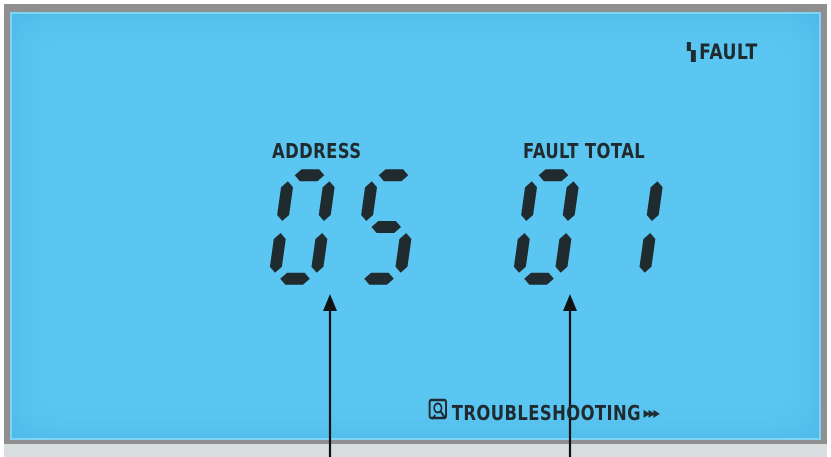 Image resolution: width=831 pixels, height=457 pixels. What do you see at coordinates (584, 151) in the screenshot?
I see `fault-total-label: FAULT TOTAL` at bounding box center [584, 151].